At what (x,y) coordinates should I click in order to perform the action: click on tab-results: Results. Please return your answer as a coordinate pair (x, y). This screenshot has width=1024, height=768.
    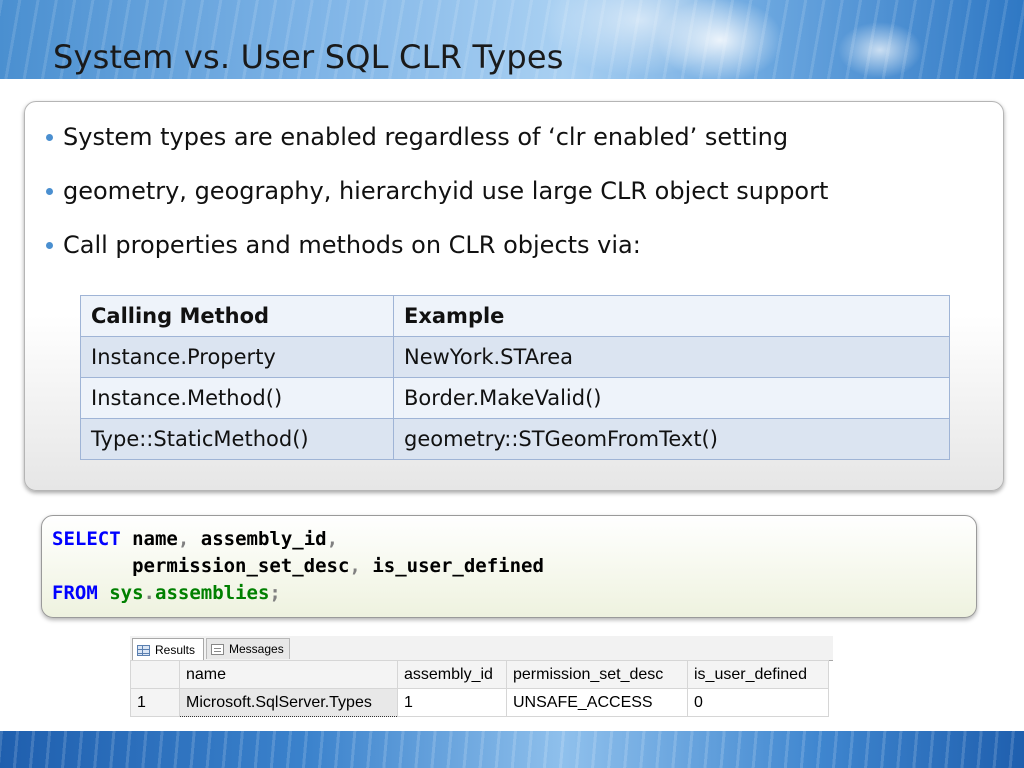
    Looking at the image, I should click on (168, 649).